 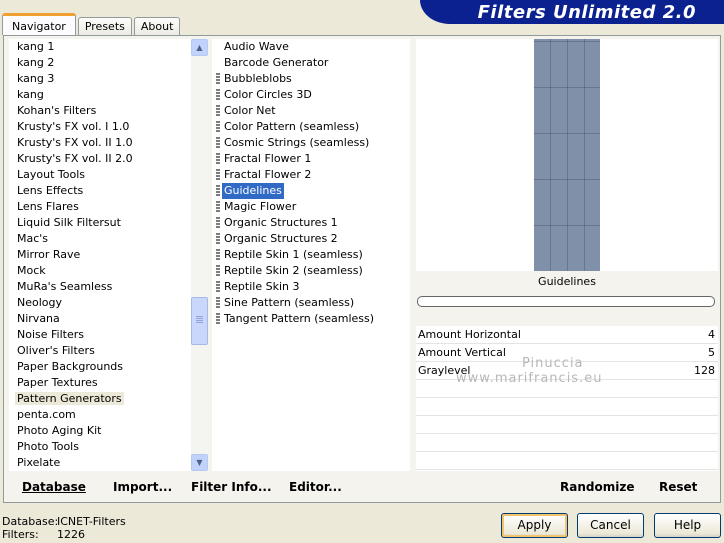 I want to click on filter-item: Reptile Skin 2 (seamless), so click(x=311, y=271).